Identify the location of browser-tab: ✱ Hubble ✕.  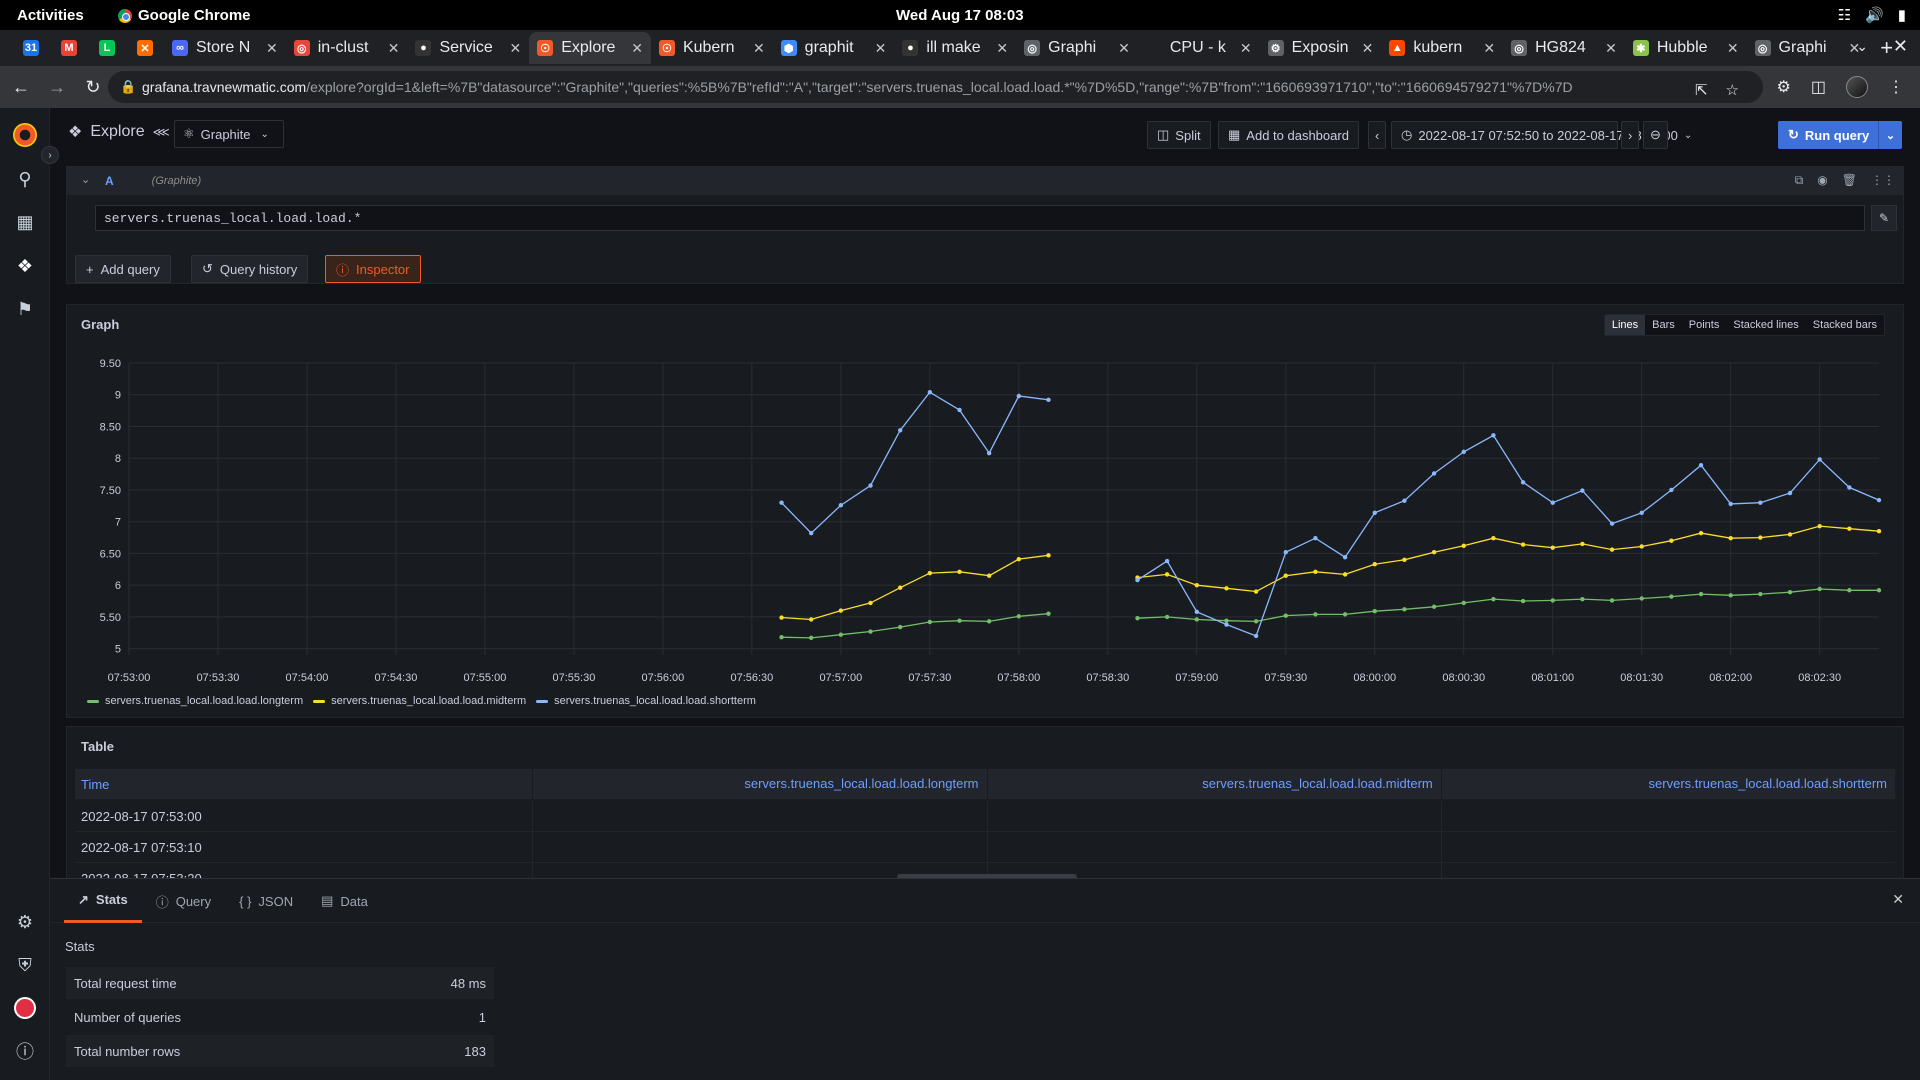
(1686, 48).